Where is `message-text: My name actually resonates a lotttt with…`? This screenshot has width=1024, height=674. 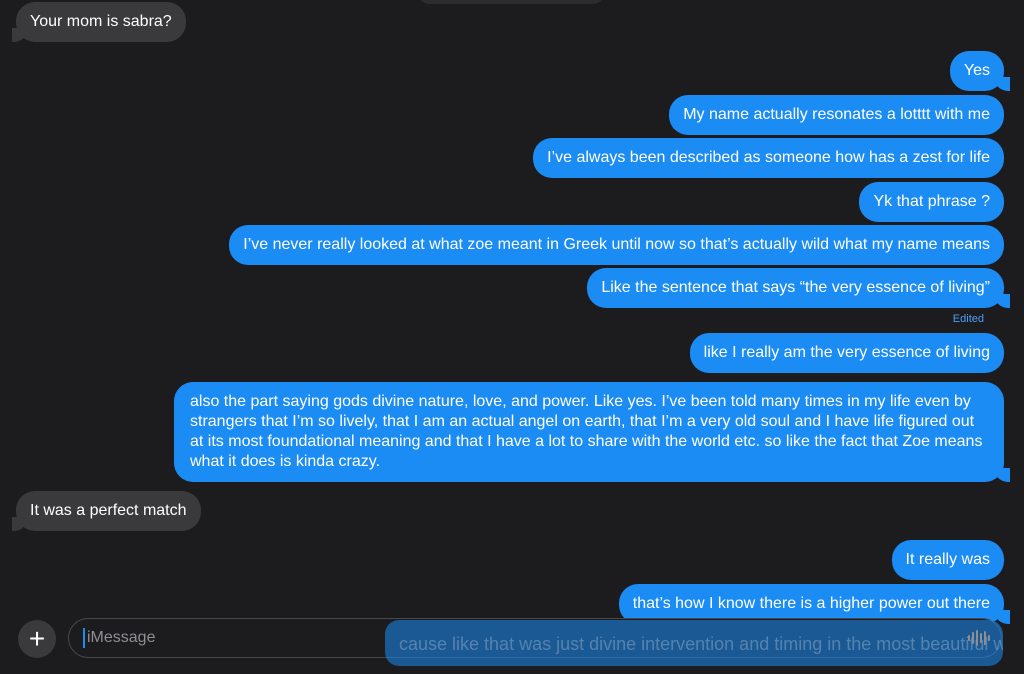 message-text: My name actually resonates a lotttt with… is located at coordinates (836, 114).